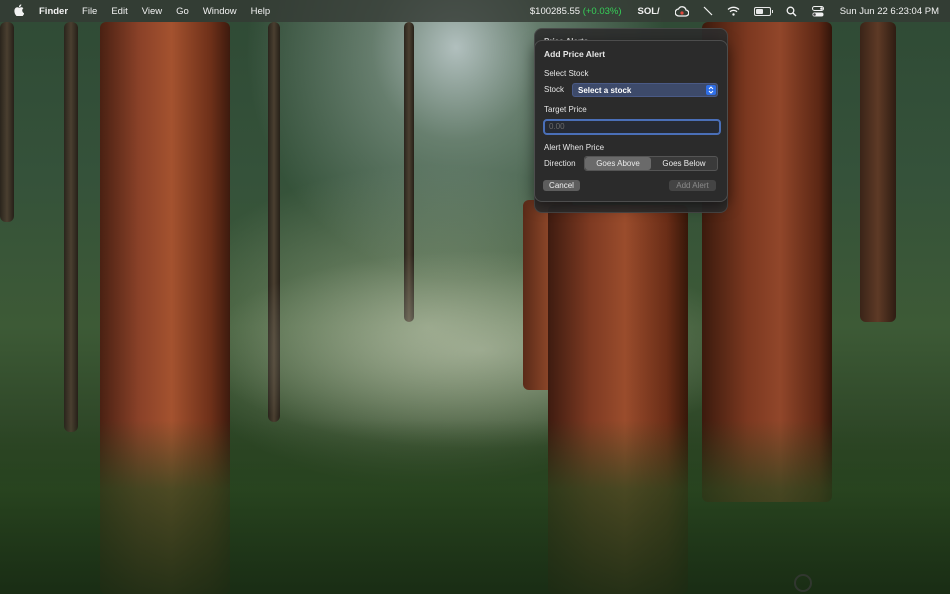 The width and height of the screenshot is (950, 594). I want to click on search-icon, so click(792, 11).